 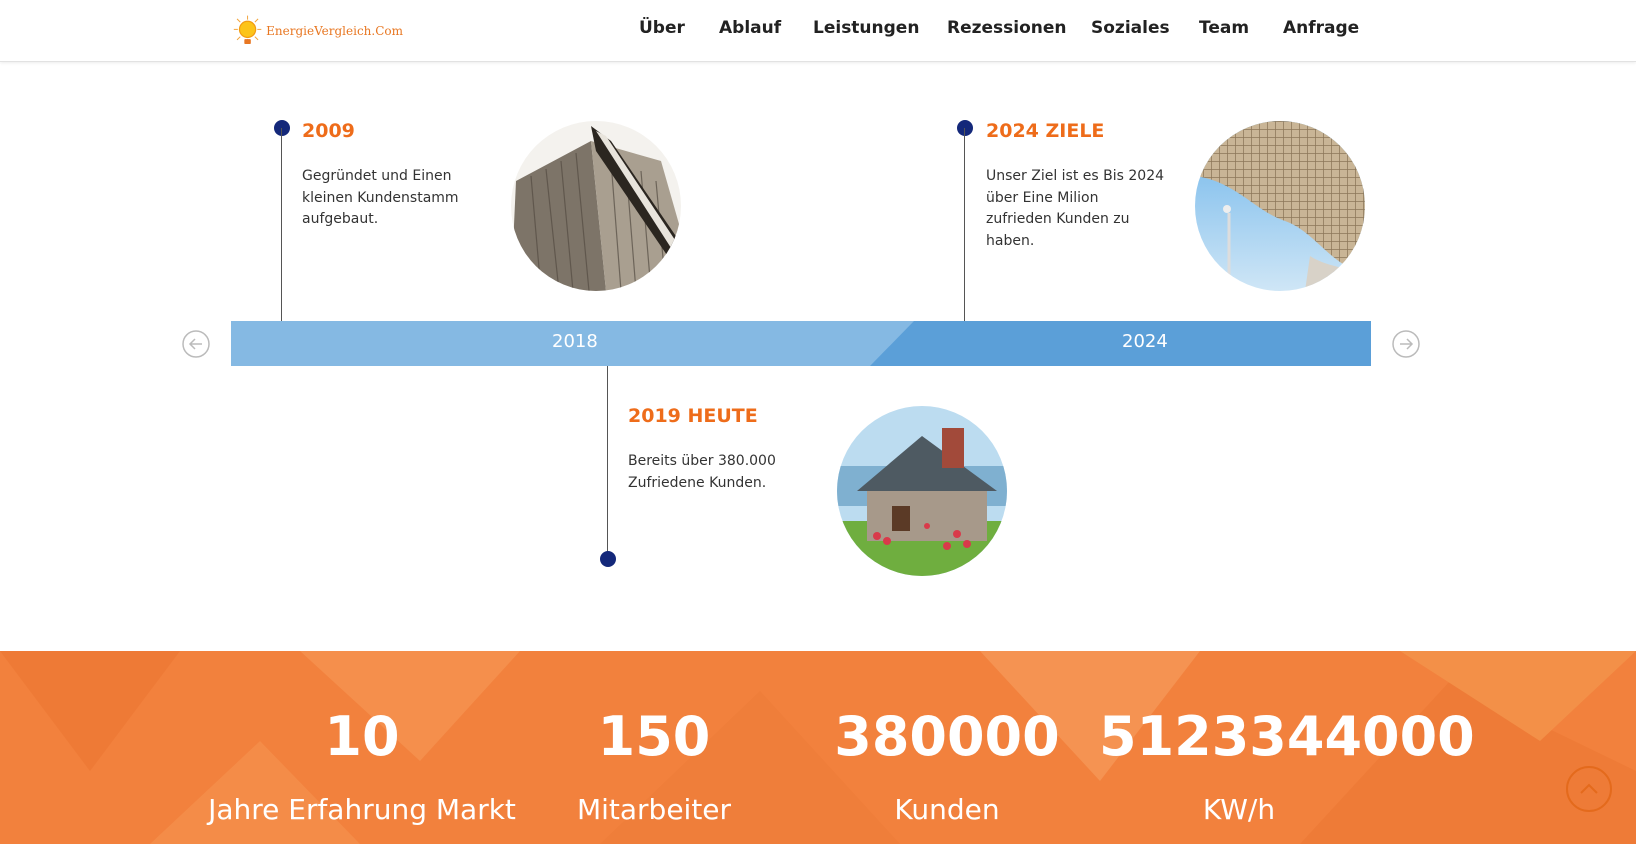 I want to click on stone-house-photo, so click(x=922, y=491).